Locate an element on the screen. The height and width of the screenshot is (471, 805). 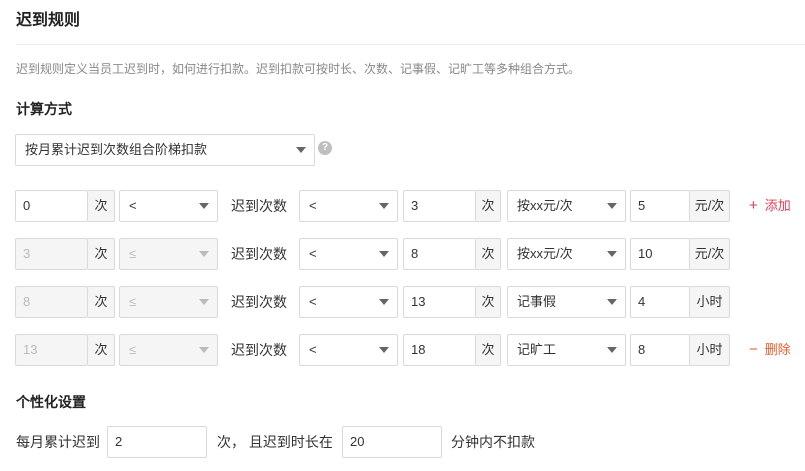
section-title-personal: 个性化设置 is located at coordinates (51, 402).